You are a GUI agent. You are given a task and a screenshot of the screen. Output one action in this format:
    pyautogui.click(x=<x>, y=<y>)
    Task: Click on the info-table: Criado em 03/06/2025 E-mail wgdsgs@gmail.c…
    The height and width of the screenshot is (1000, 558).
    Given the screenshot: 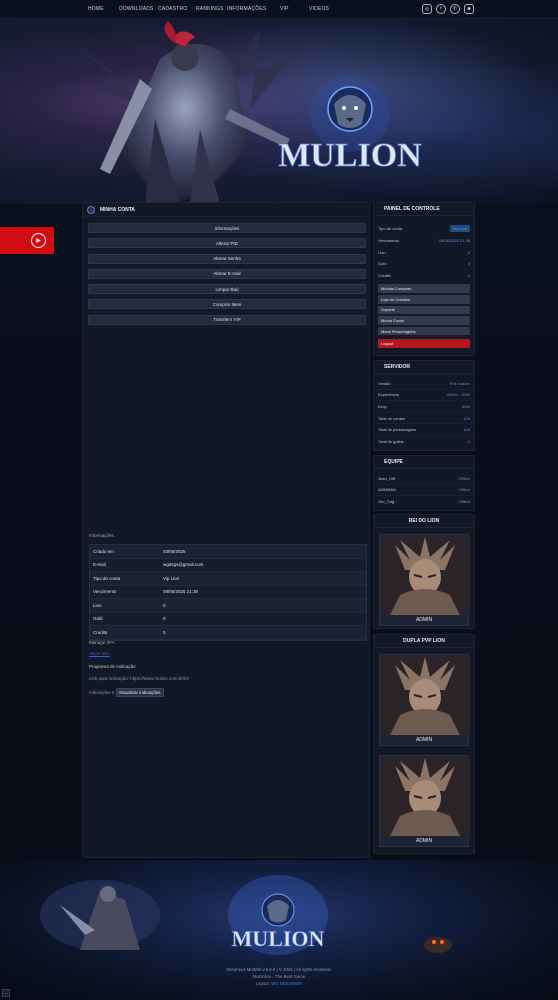 What is the action you would take?
    pyautogui.click(x=228, y=592)
    